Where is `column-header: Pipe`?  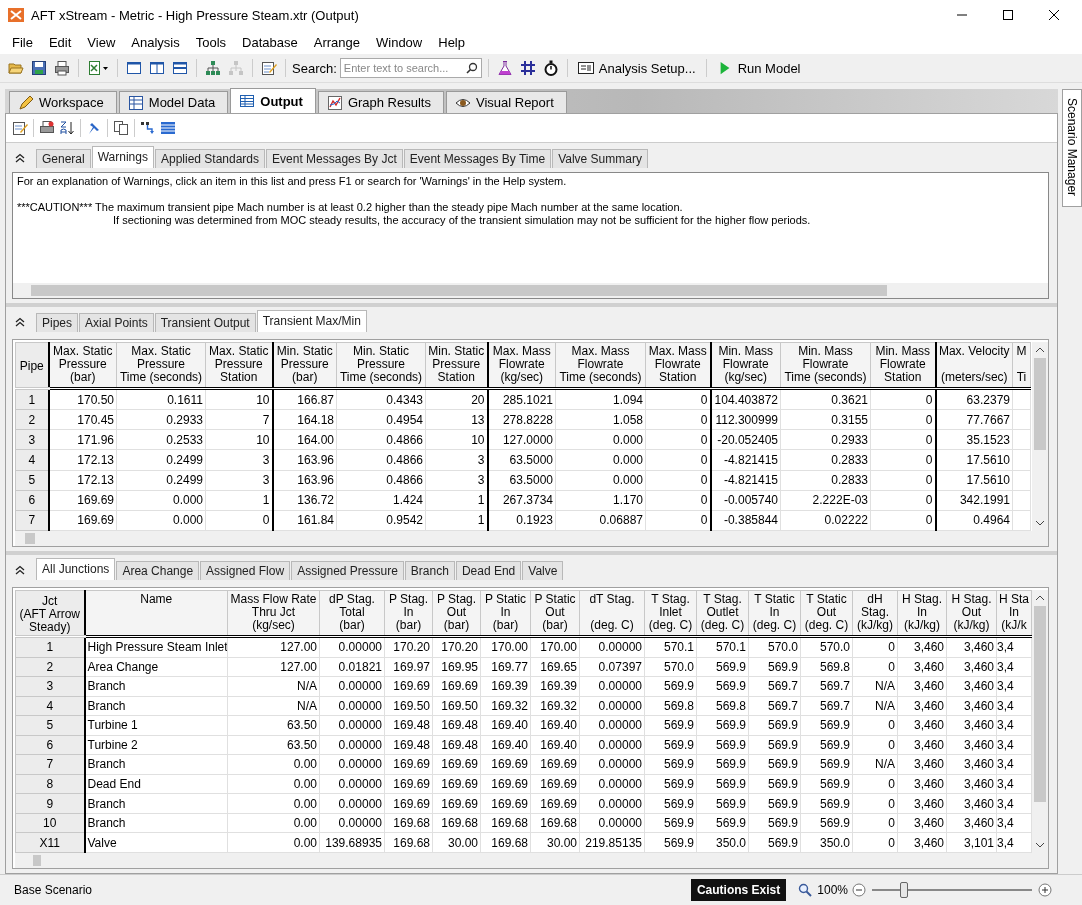 column-header: Pipe is located at coordinates (32, 365).